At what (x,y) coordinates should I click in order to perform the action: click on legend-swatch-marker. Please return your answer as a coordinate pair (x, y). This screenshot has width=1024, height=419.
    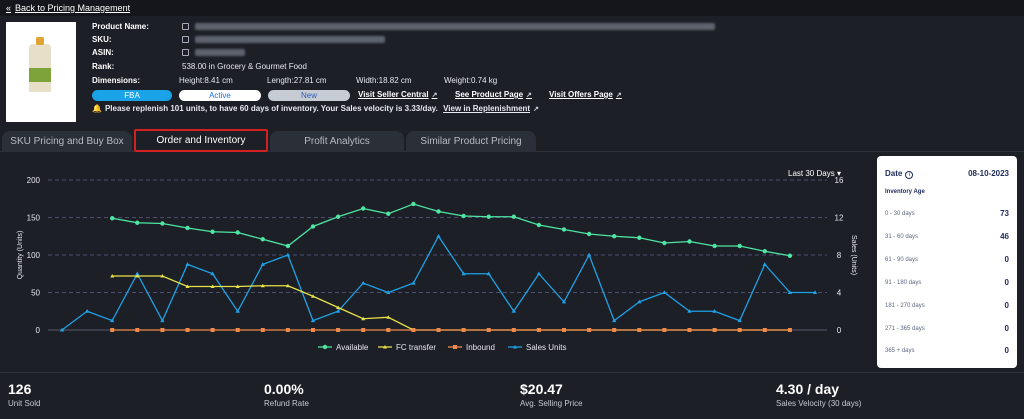
    Looking at the image, I should click on (455, 347).